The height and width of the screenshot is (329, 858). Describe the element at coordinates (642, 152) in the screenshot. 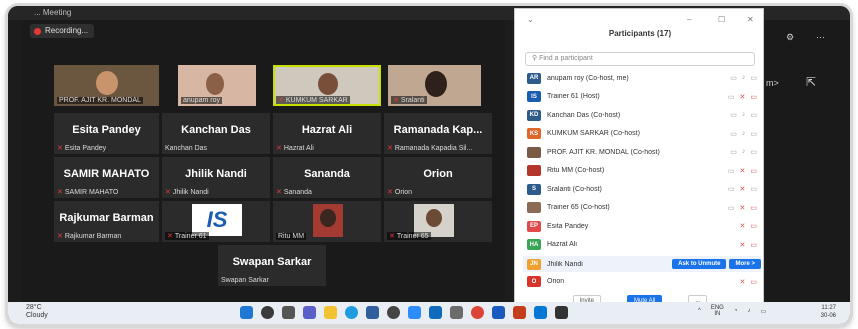

I see `participant-row: PROF. AJIT KR. MONDAL (Co-host) ▭ ♪ ▭` at that location.